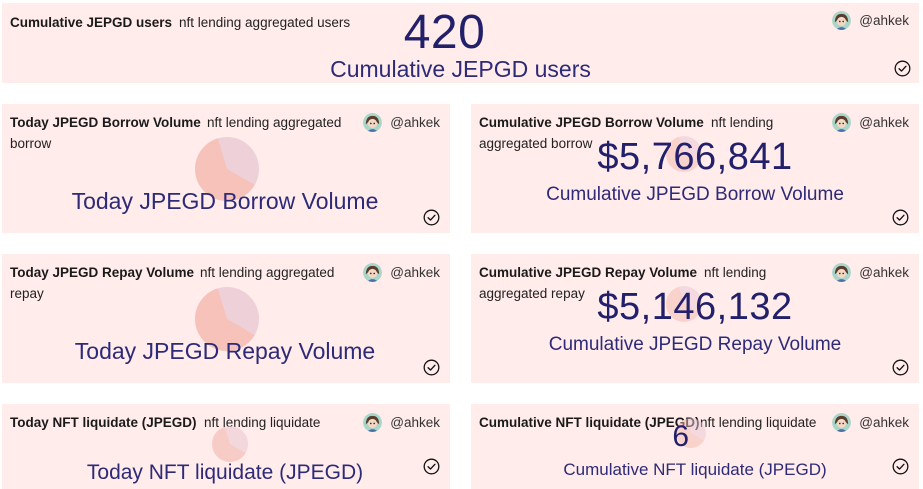 This screenshot has width=923, height=489. Describe the element at coordinates (588, 272) in the screenshot. I see `card-title: Cumulative JPEGD Repay Volume` at that location.